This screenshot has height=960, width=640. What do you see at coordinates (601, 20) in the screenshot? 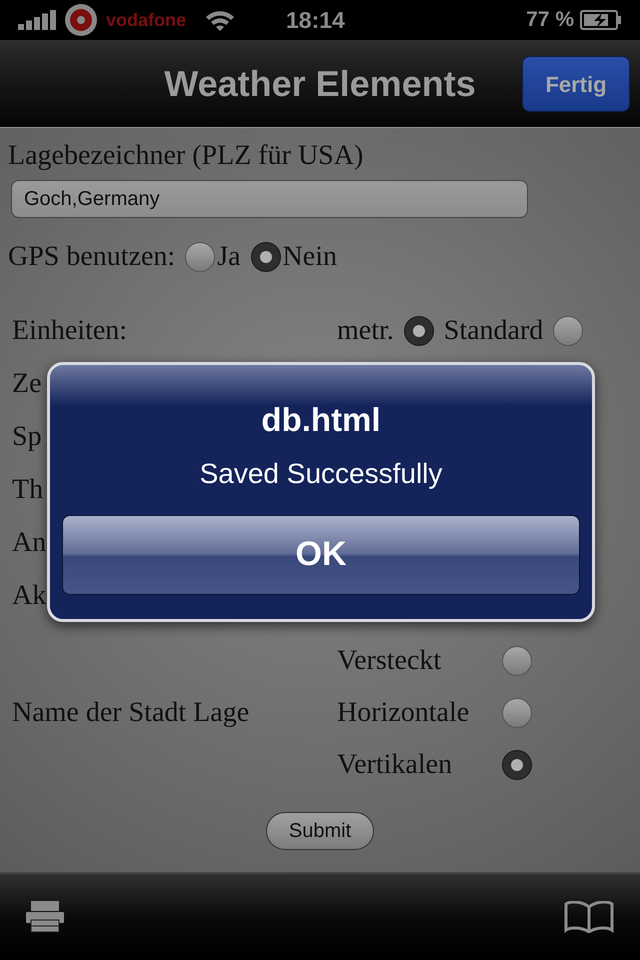
I see `battery-icon` at bounding box center [601, 20].